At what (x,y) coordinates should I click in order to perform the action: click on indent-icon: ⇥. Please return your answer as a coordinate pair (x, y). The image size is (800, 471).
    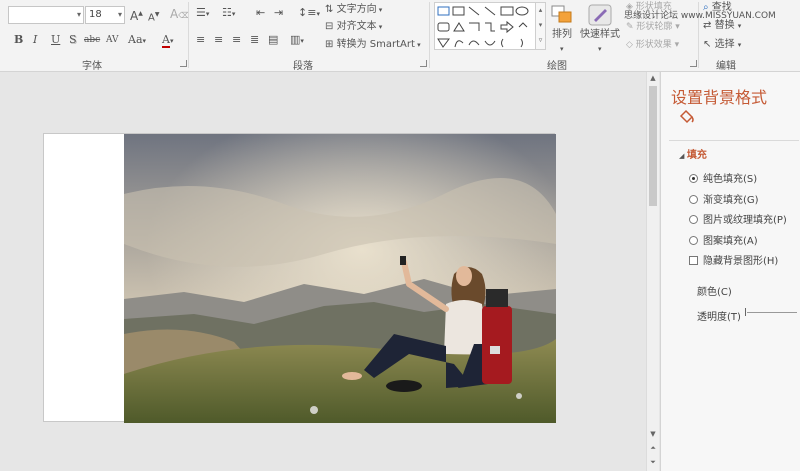
    Looking at the image, I should click on (279, 12).